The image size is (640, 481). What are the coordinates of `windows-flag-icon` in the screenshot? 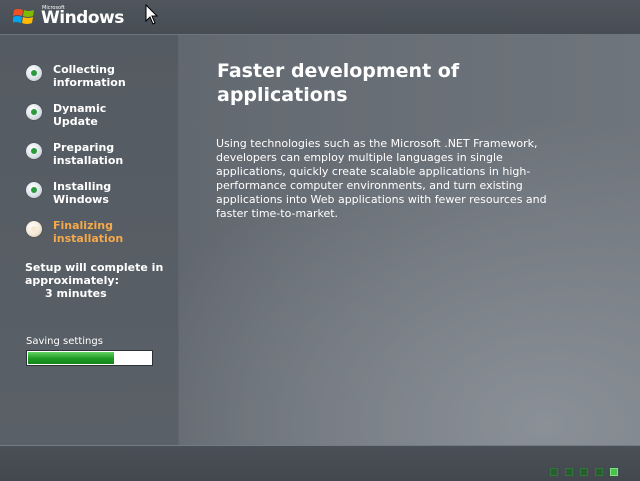 It's located at (23, 16).